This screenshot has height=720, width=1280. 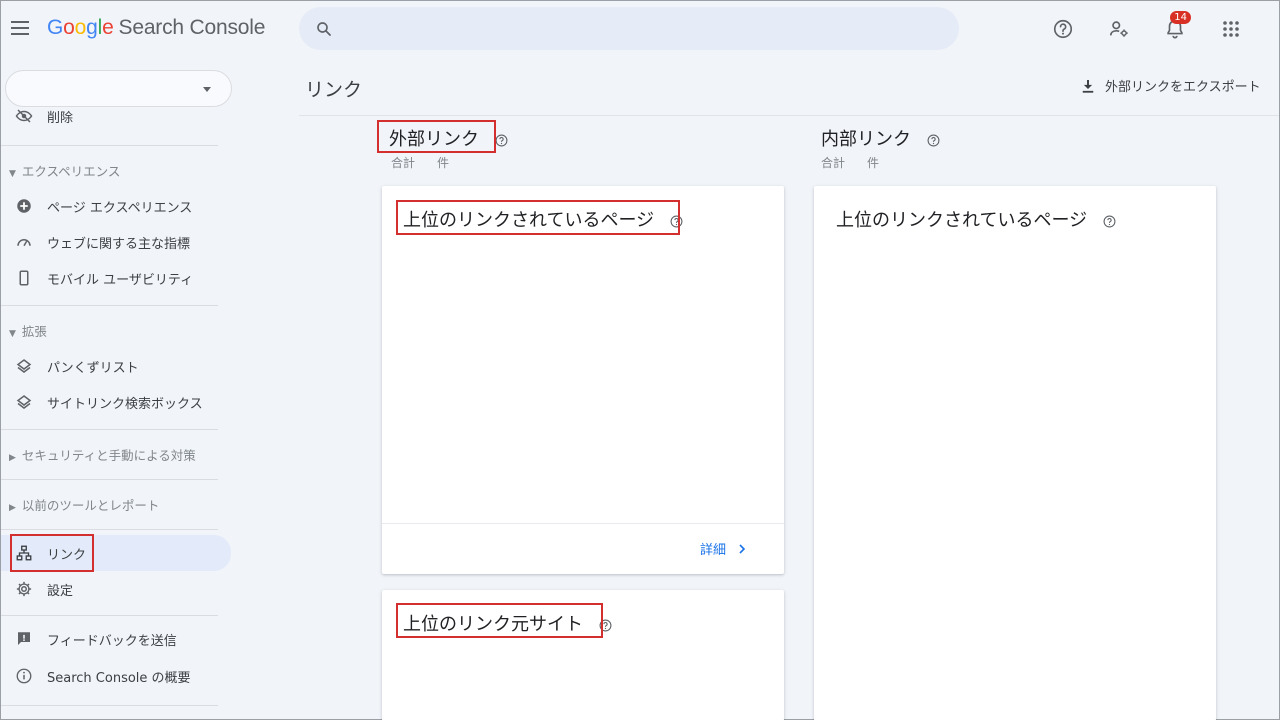 I want to click on apps-grid-icon, so click(x=1231, y=29).